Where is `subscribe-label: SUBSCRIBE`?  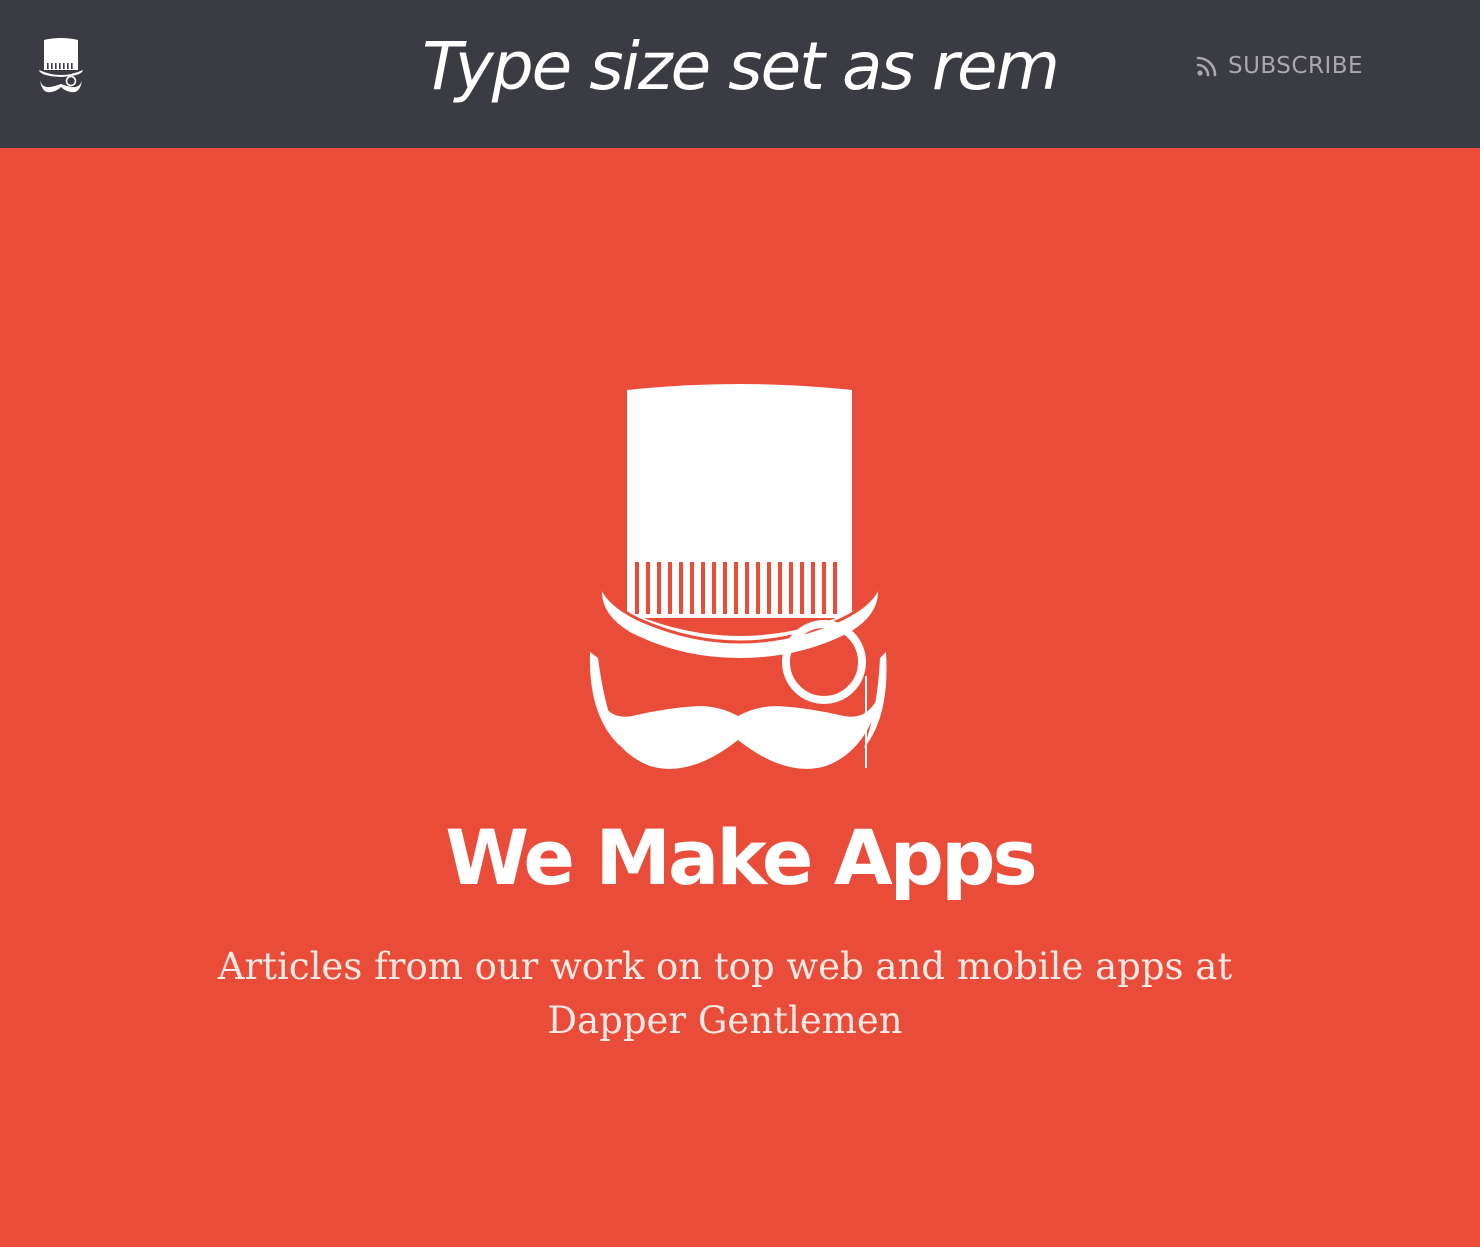
subscribe-label: SUBSCRIBE is located at coordinates (1296, 66).